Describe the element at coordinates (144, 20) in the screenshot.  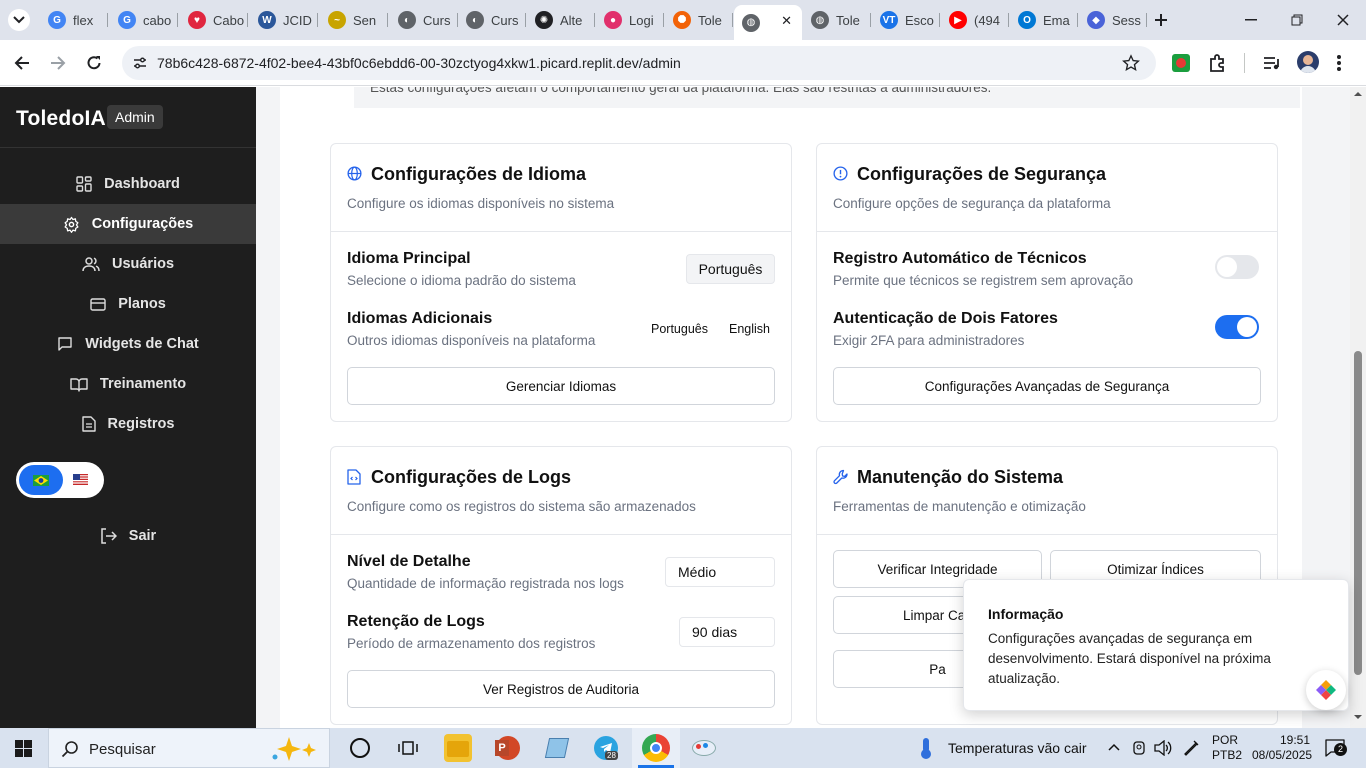
I see `browser-tab: Gcabo` at that location.